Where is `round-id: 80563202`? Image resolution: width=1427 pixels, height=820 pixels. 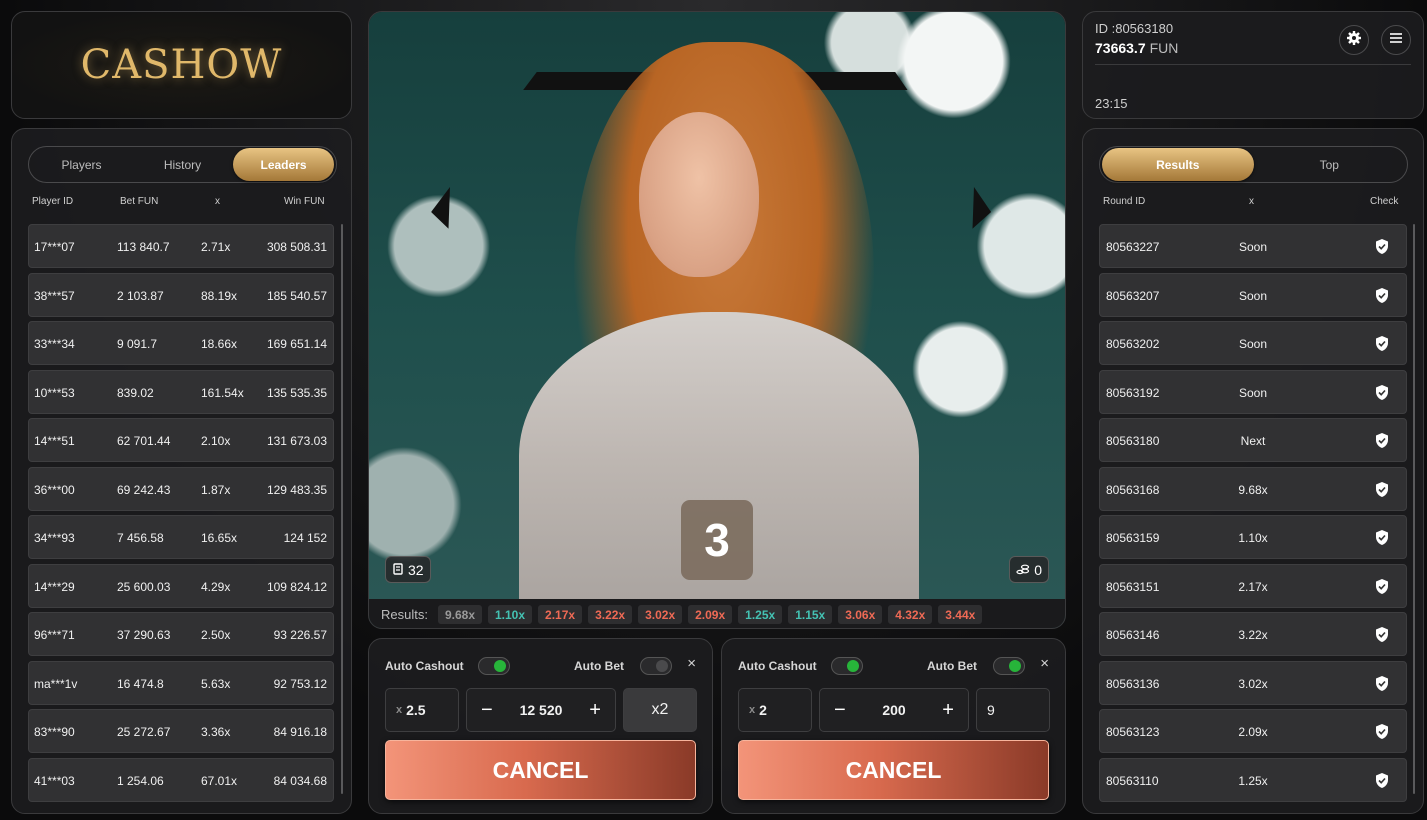 round-id: 80563202 is located at coordinates (1133, 344).